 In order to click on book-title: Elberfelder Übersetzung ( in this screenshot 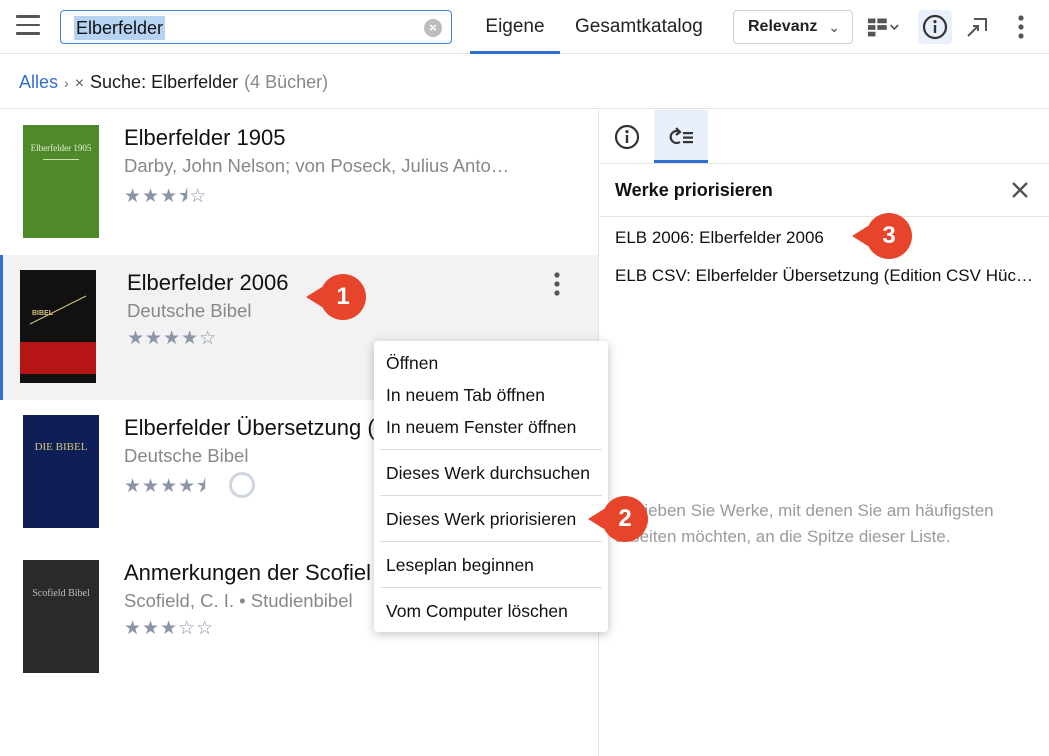, I will do `click(249, 427)`.